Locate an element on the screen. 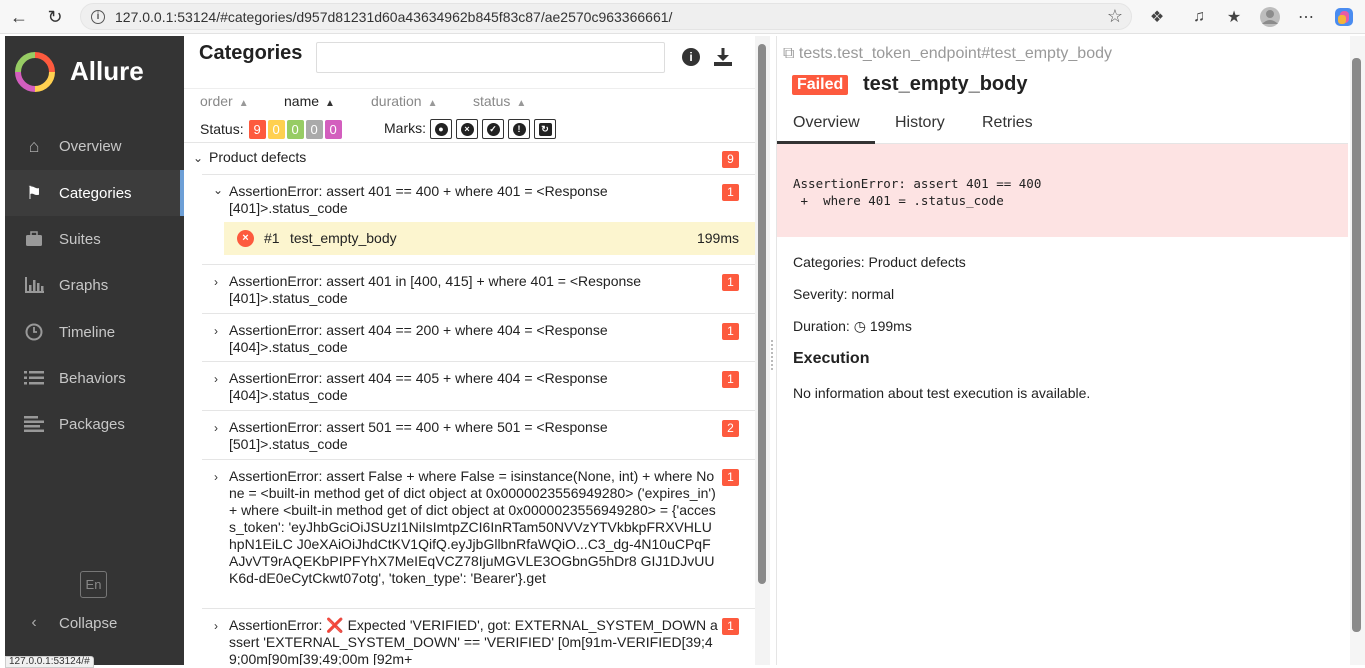 The image size is (1365, 668). duration-label: Duration: is located at coordinates (821, 326).